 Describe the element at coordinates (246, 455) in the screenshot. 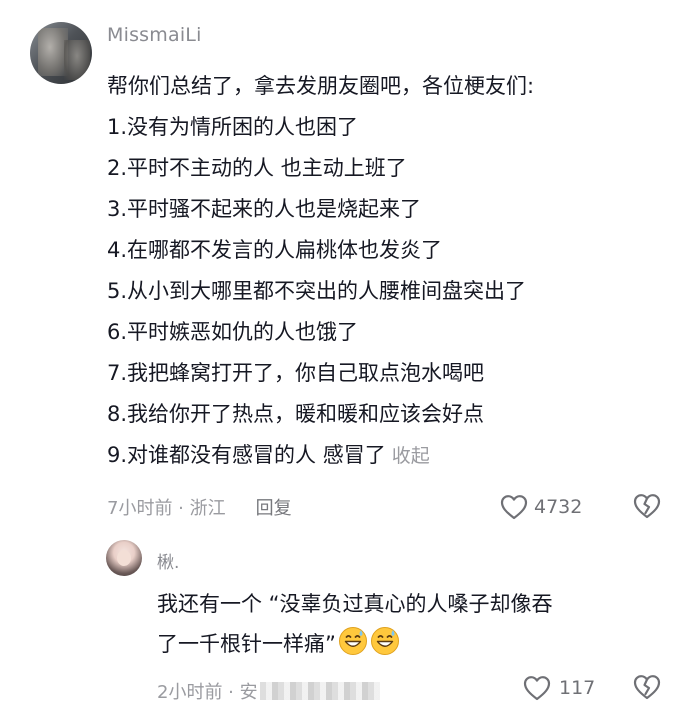

I see `comment-line: 9.对谁都没有感冒的人 感冒了` at that location.